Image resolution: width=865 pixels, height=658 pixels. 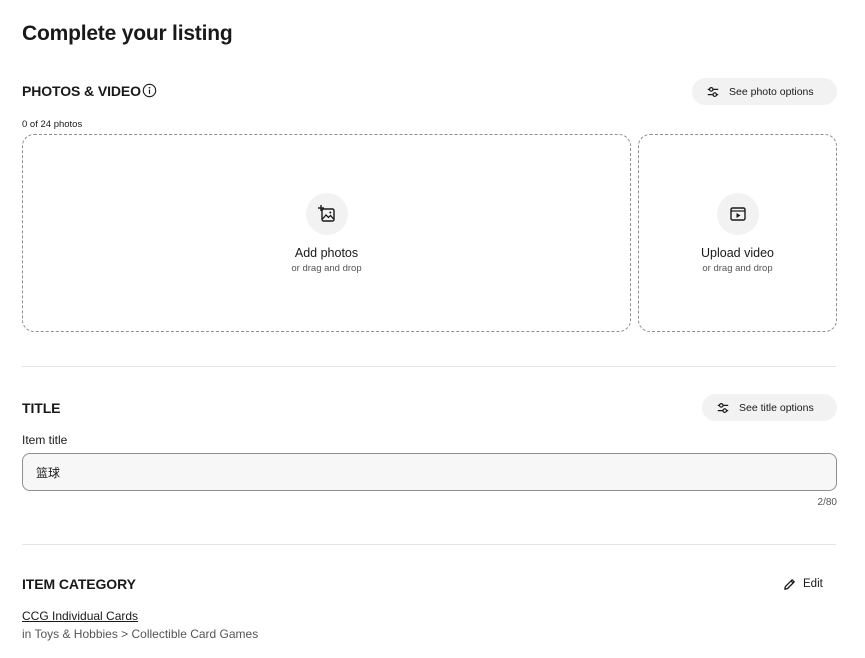 What do you see at coordinates (771, 91) in the screenshot?
I see `see-photo-options-label: See photo options` at bounding box center [771, 91].